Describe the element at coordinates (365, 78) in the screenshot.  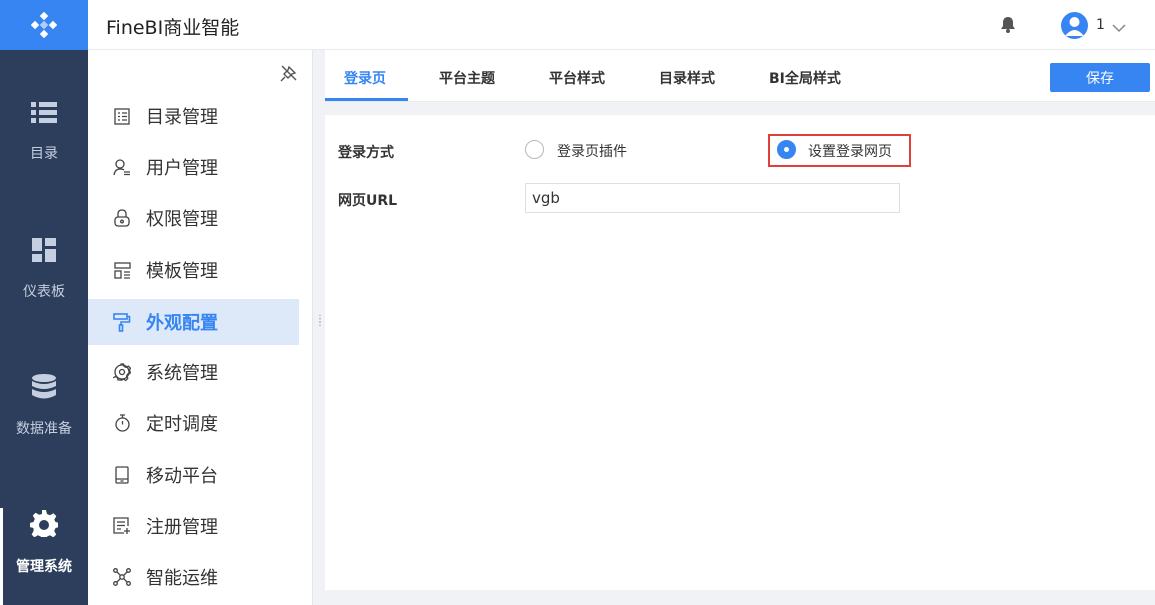
I see `tab-login-page: 登录页` at that location.